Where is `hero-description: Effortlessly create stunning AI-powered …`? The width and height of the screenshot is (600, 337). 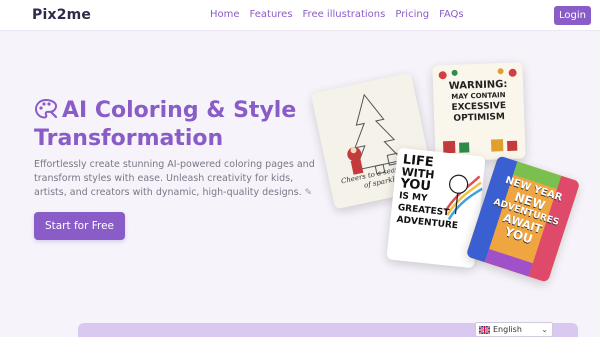 hero-description: Effortlessly create stunning AI-powered … is located at coordinates (174, 178).